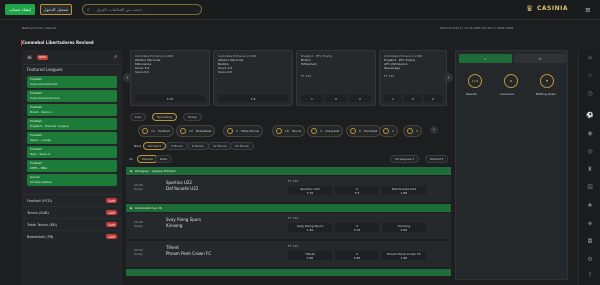  What do you see at coordinates (357, 255) in the screenshot?
I see `odd-button-draw: X 3.65` at bounding box center [357, 255].